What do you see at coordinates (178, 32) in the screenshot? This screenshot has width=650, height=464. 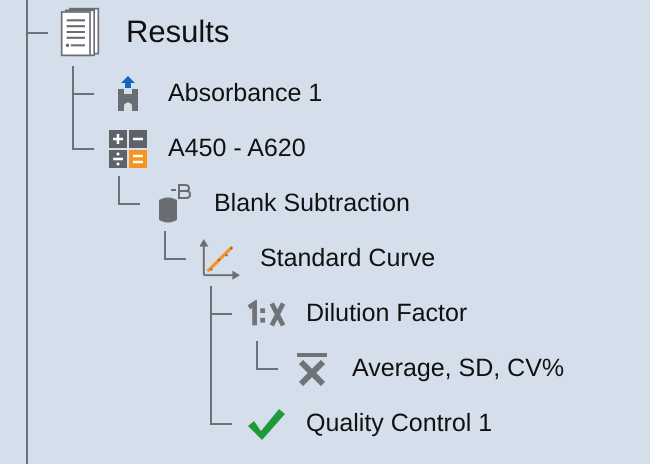 I see `tree-item-label: Results` at bounding box center [178, 32].